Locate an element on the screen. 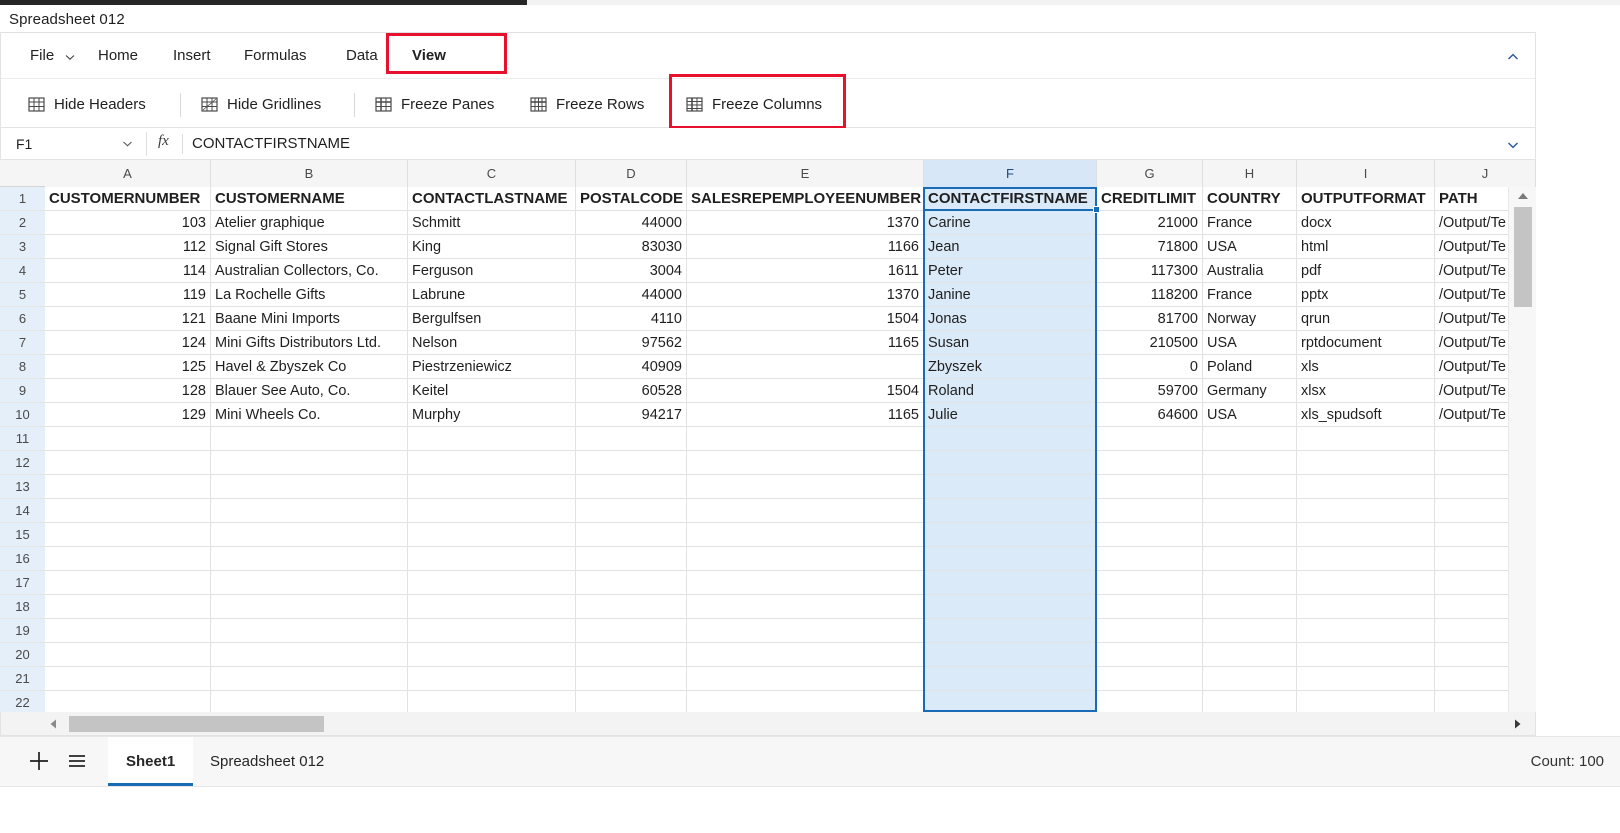 Image resolution: width=1620 pixels, height=833 pixels. cell-G18 is located at coordinates (1150, 607).